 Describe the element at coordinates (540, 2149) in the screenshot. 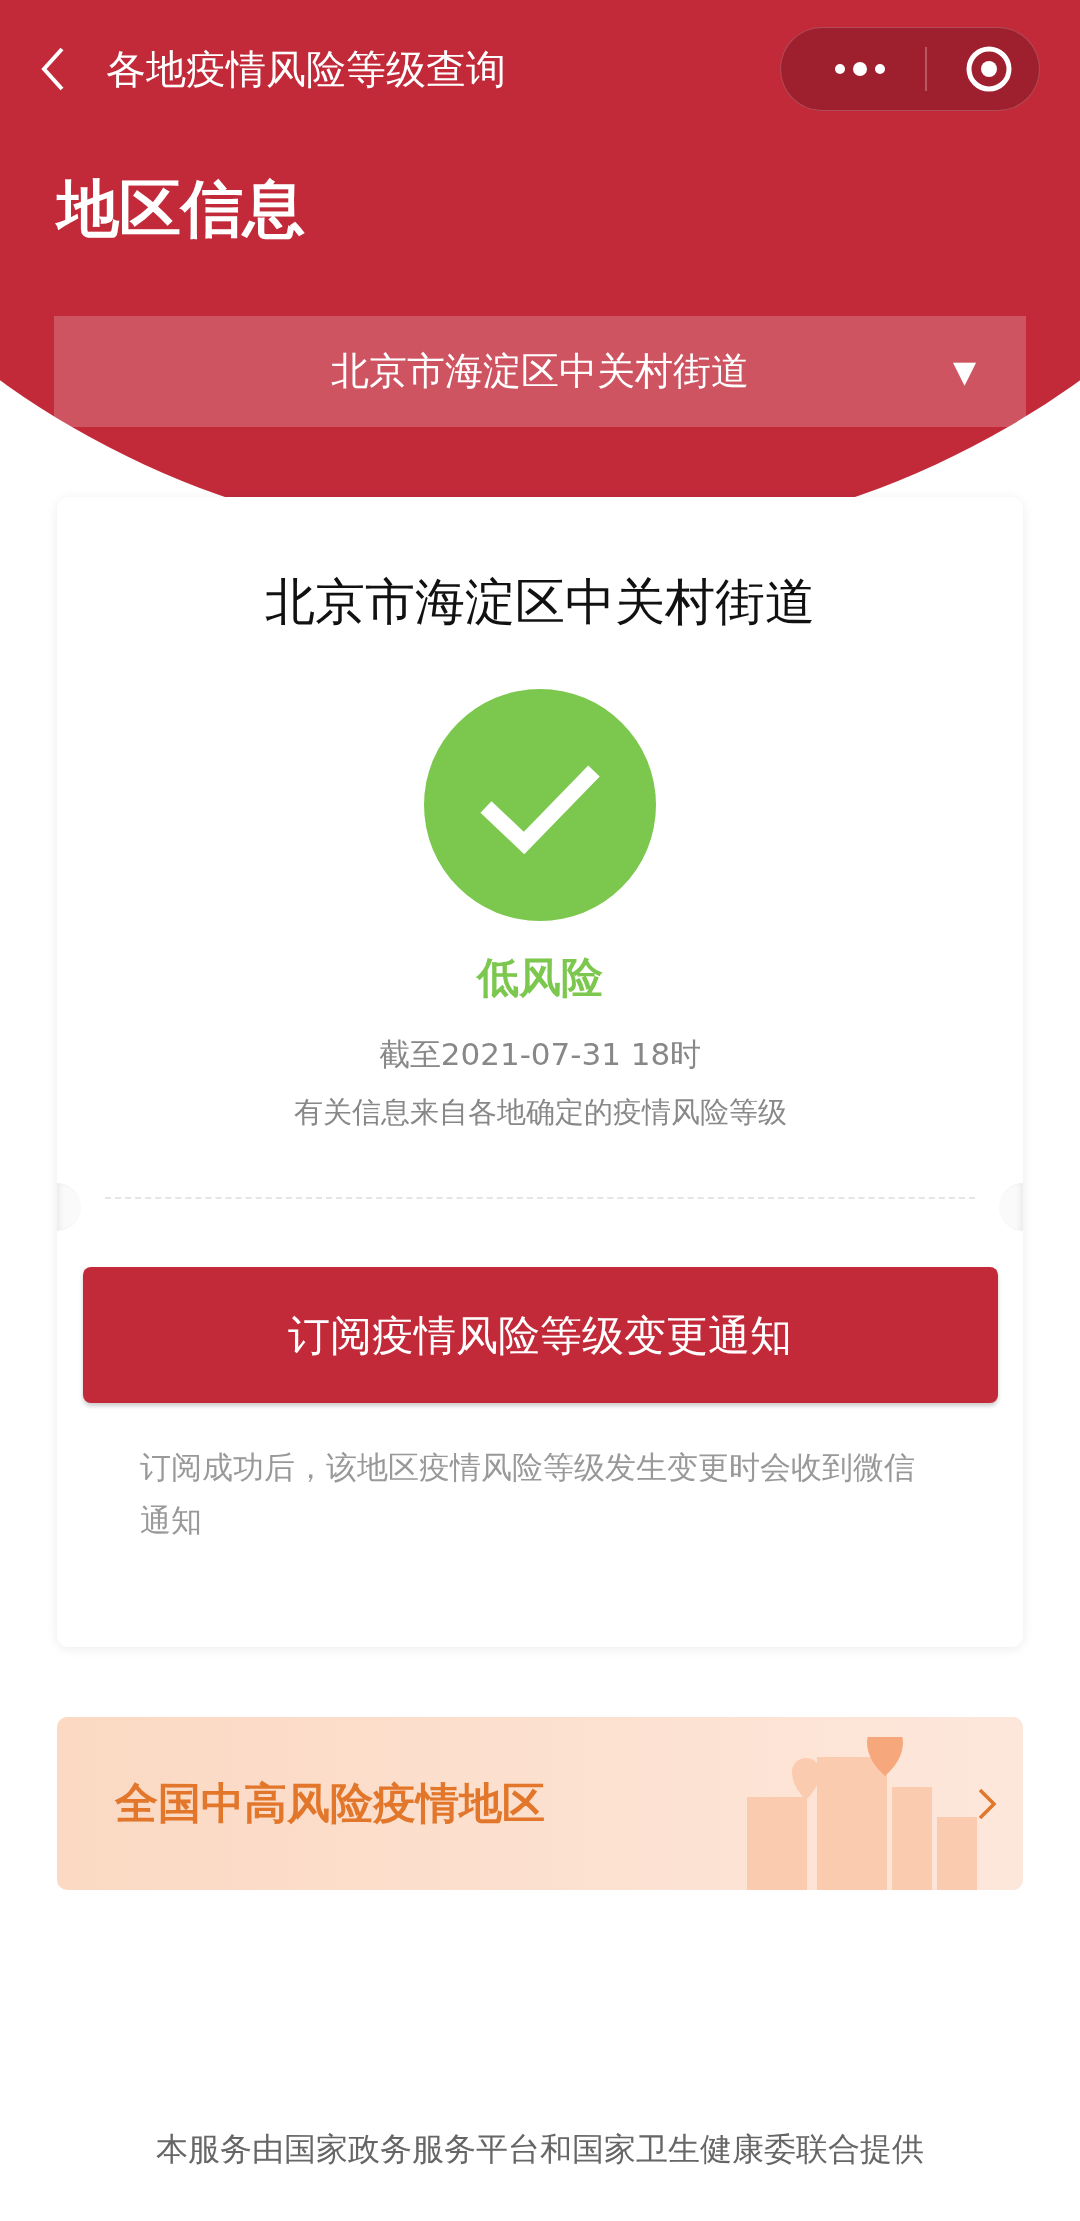

I see `footer-note: 本服务由国家政务服务平台和国家卫生健康委联合提供` at that location.